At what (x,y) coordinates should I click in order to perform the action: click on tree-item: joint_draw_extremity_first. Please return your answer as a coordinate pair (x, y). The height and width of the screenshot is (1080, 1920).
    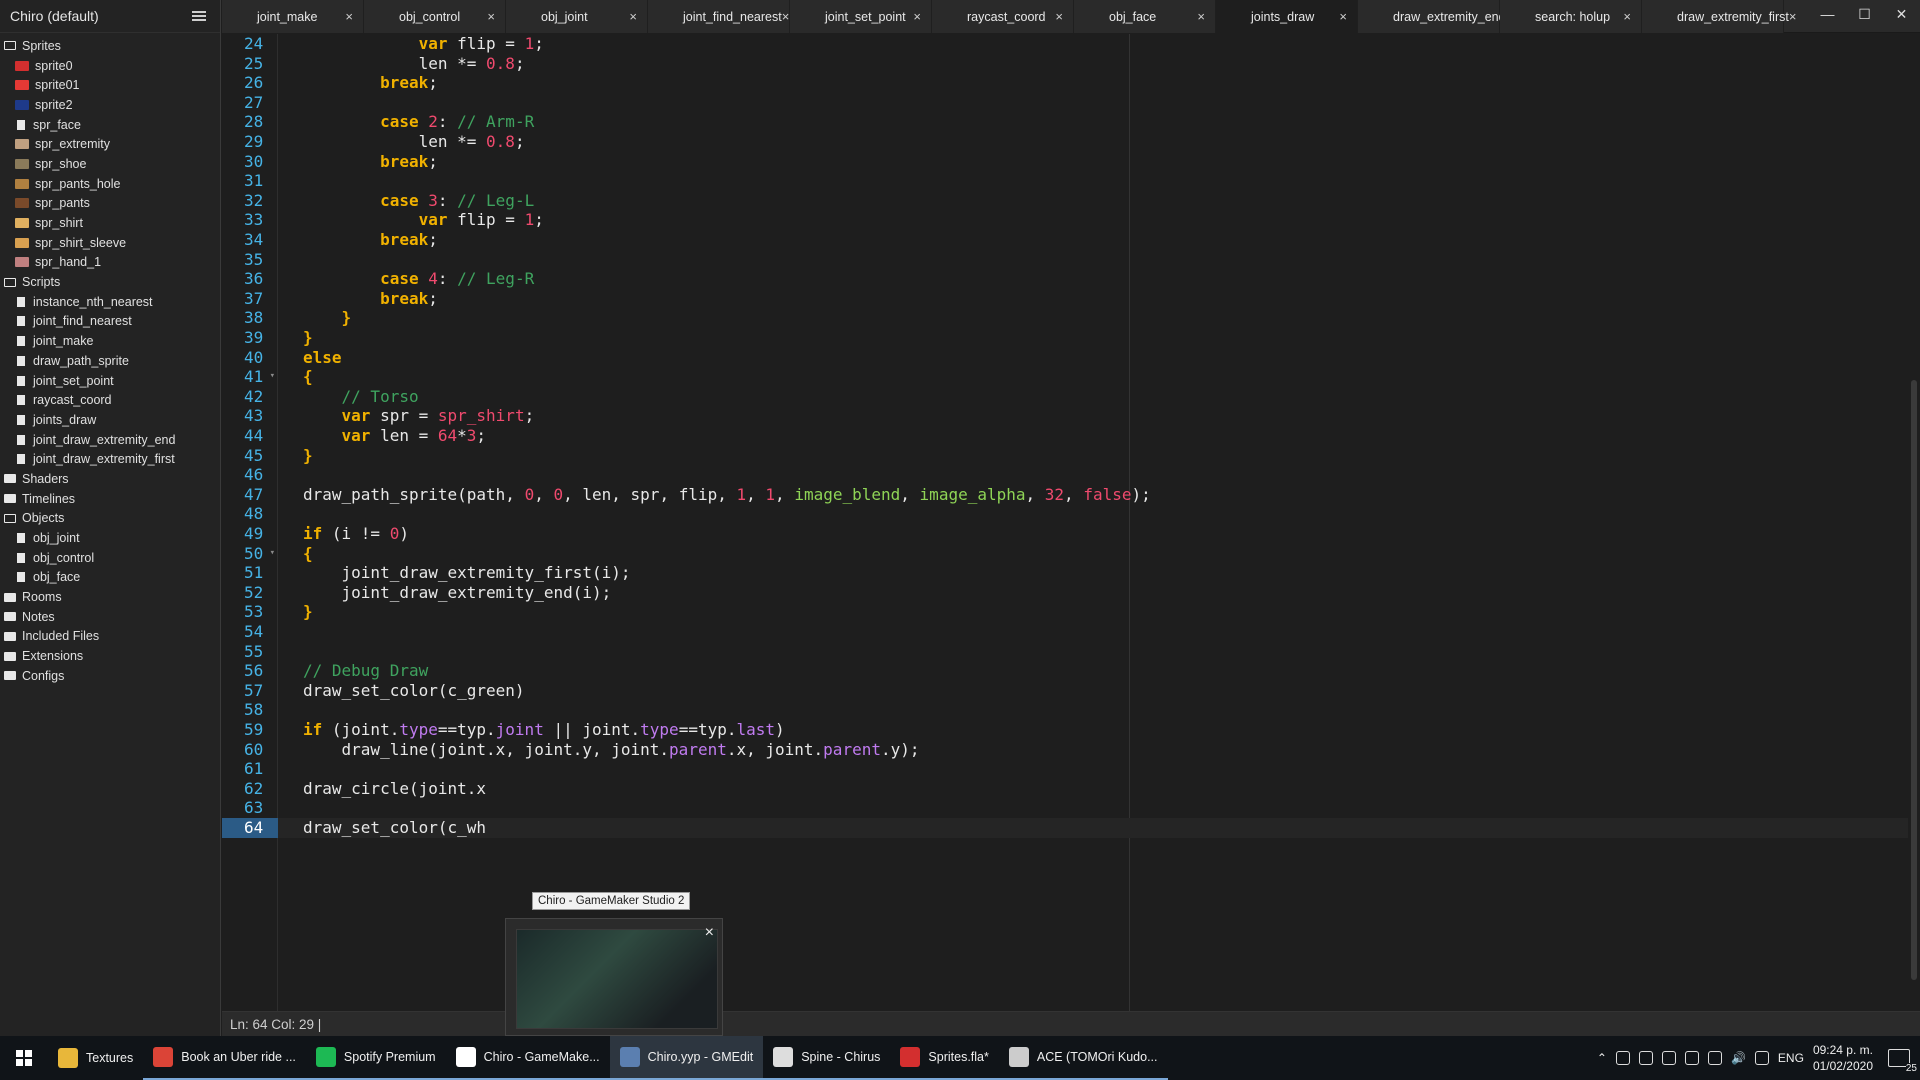
    Looking at the image, I should click on (110, 459).